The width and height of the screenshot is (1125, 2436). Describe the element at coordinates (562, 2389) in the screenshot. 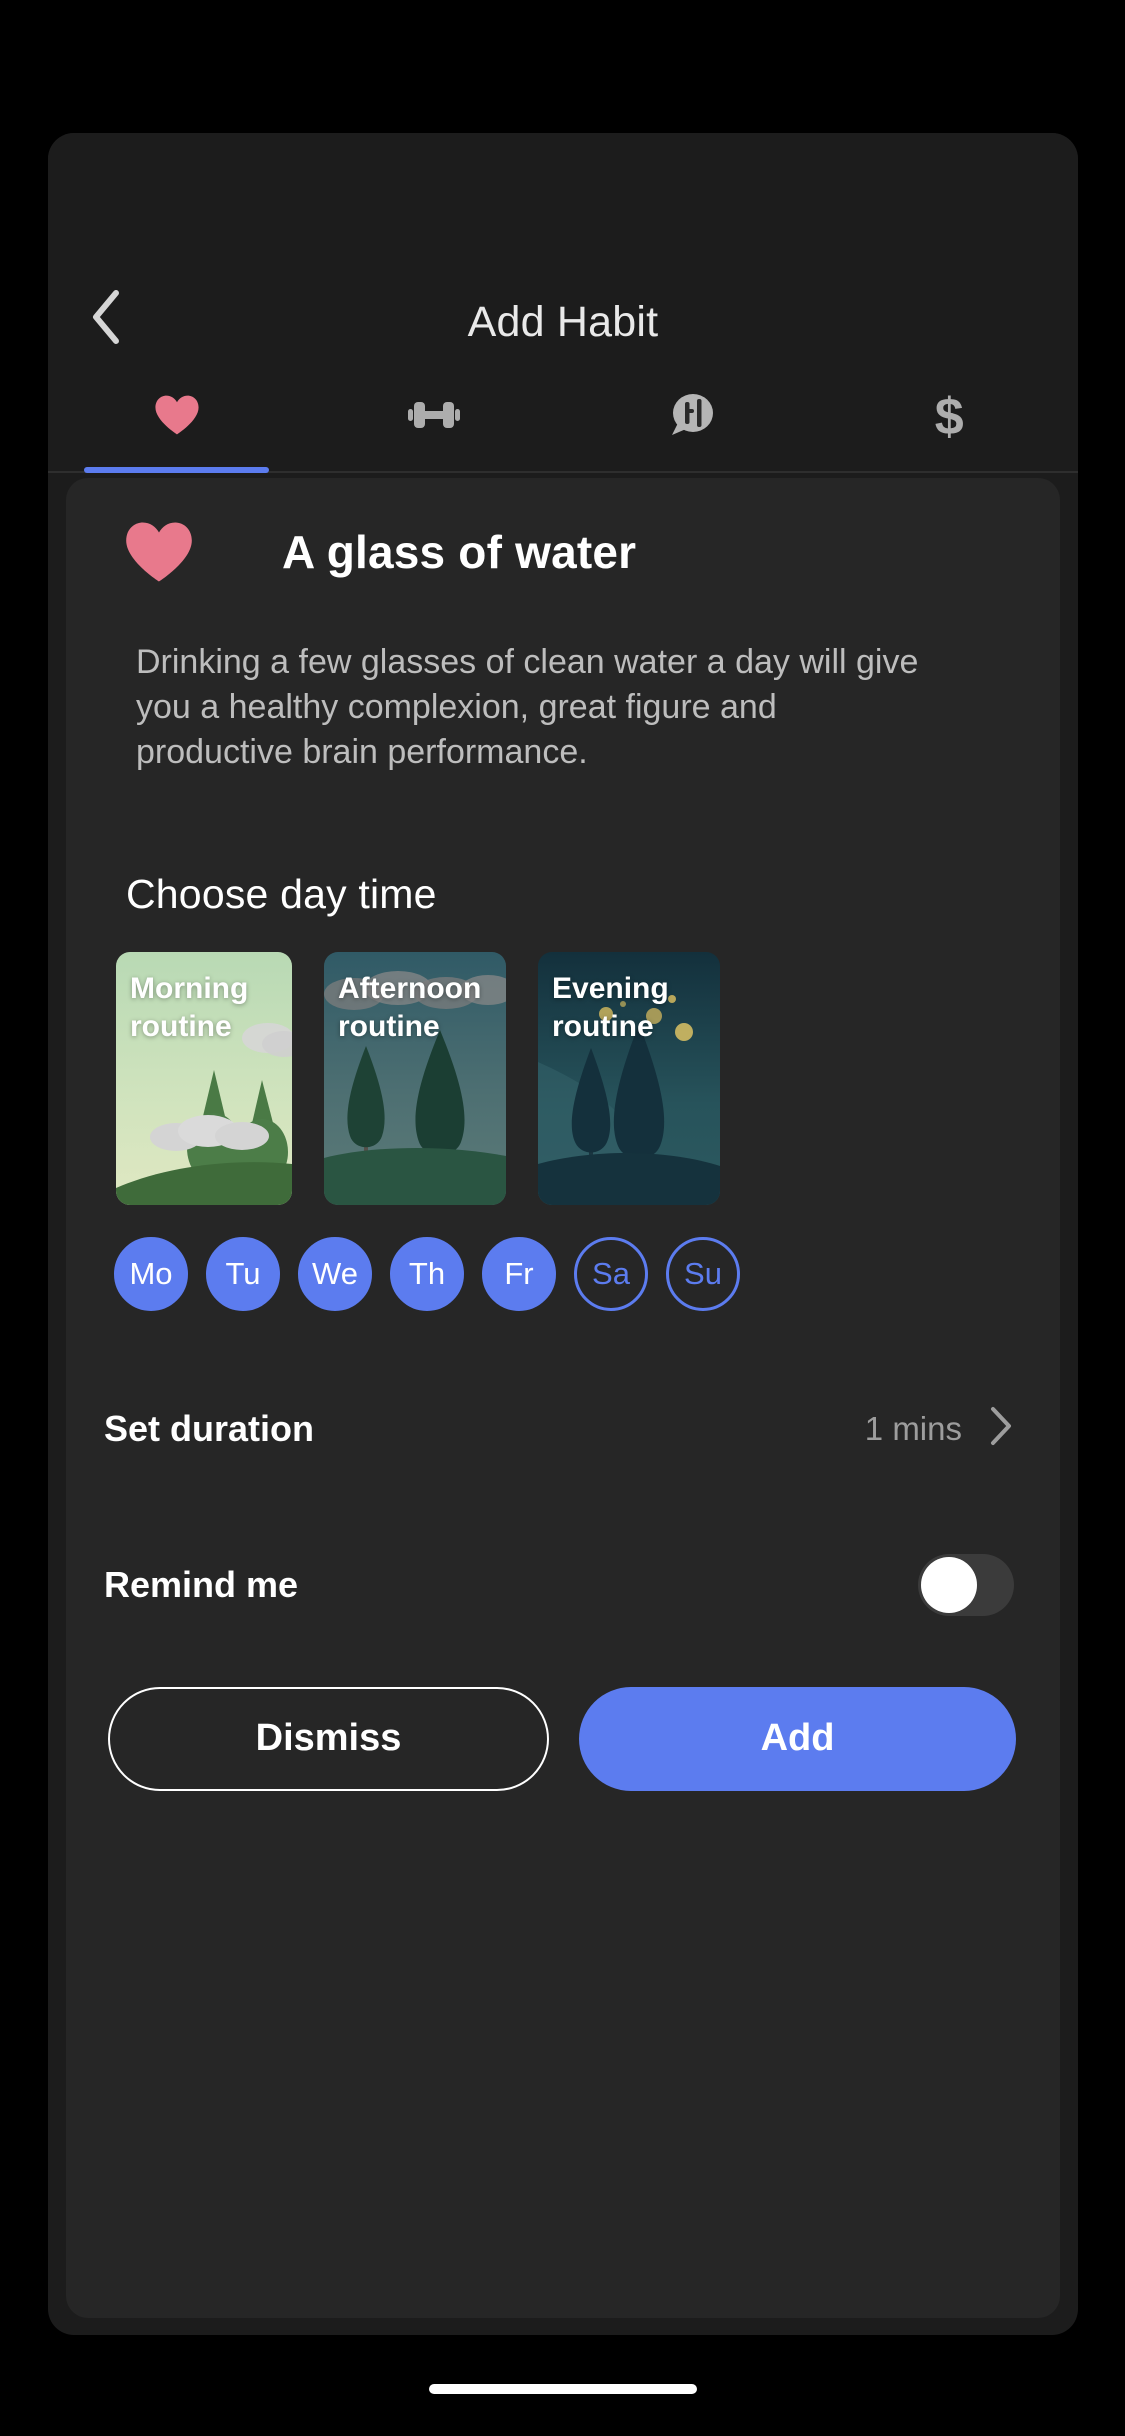

I see `home-indicator` at that location.